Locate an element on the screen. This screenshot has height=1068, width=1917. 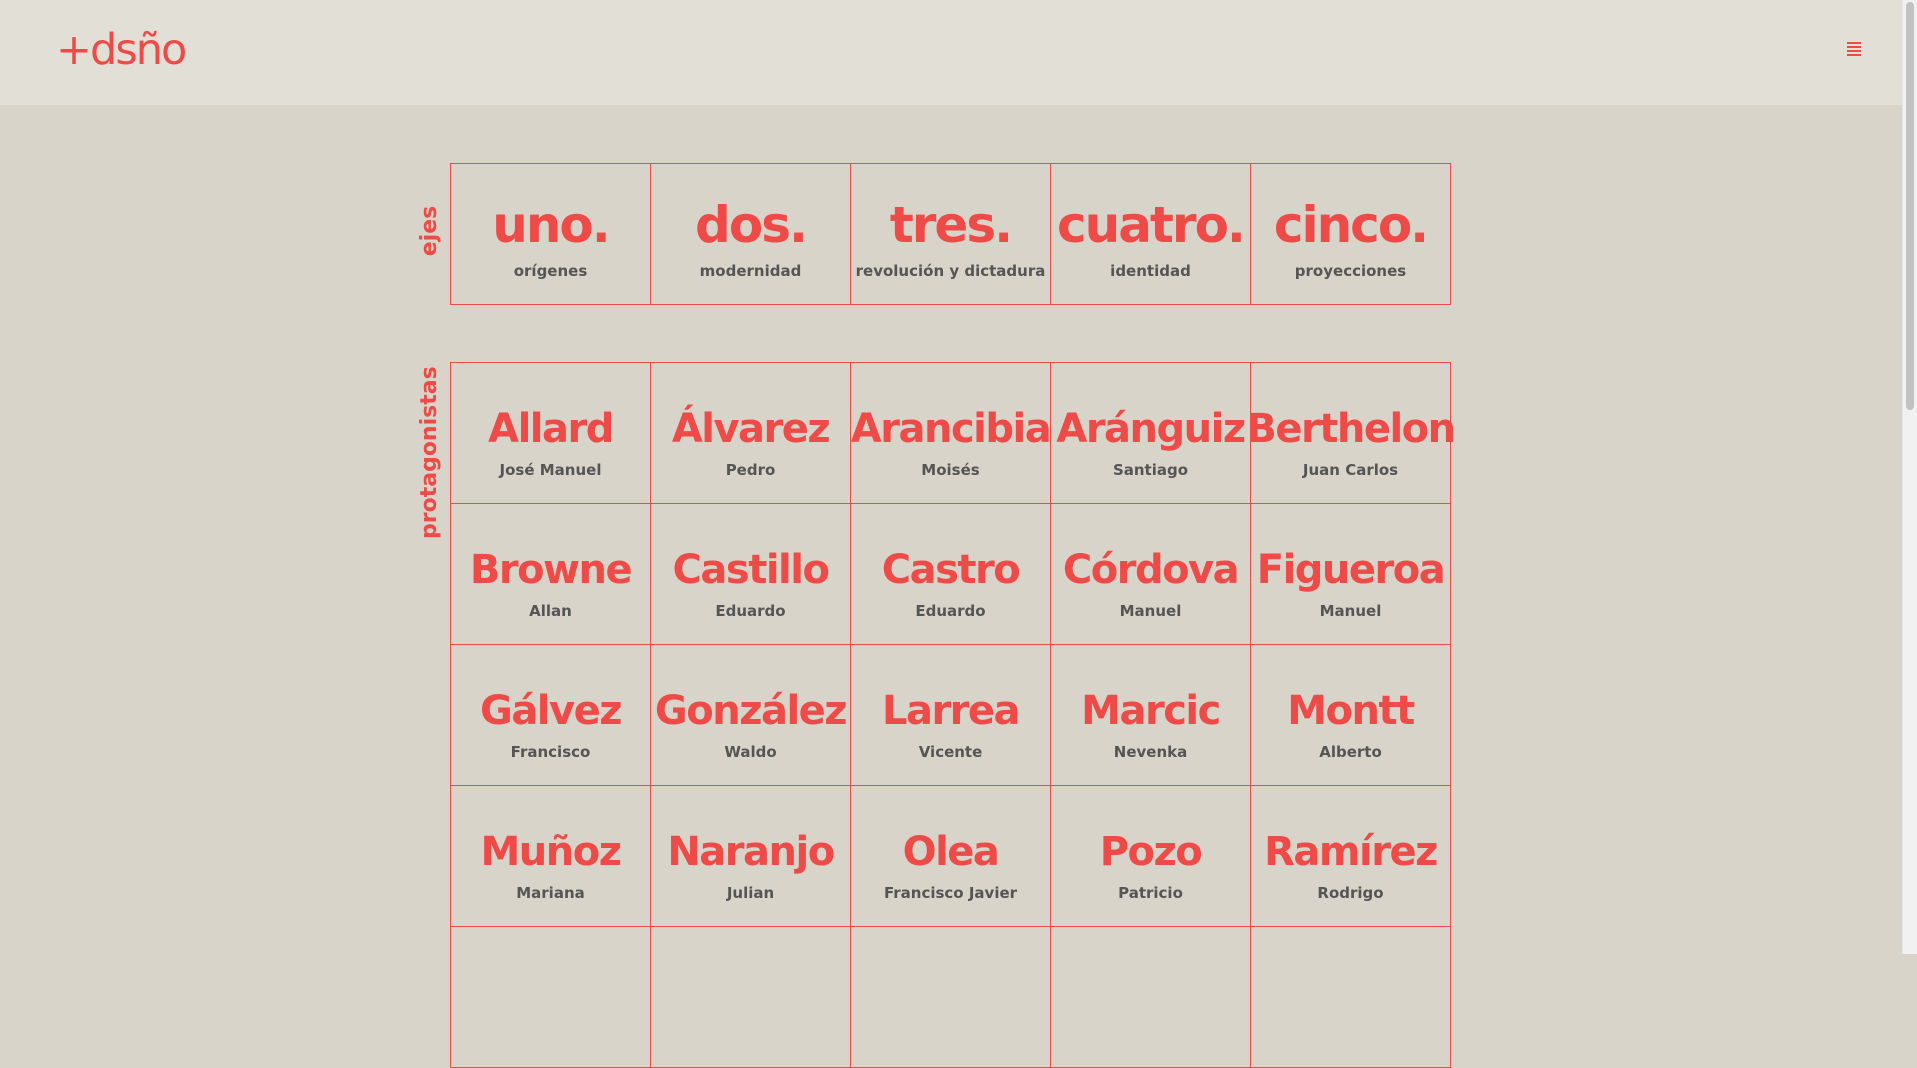
protagonist-card: Aránguiz Santiago is located at coordinates (1151, 433).